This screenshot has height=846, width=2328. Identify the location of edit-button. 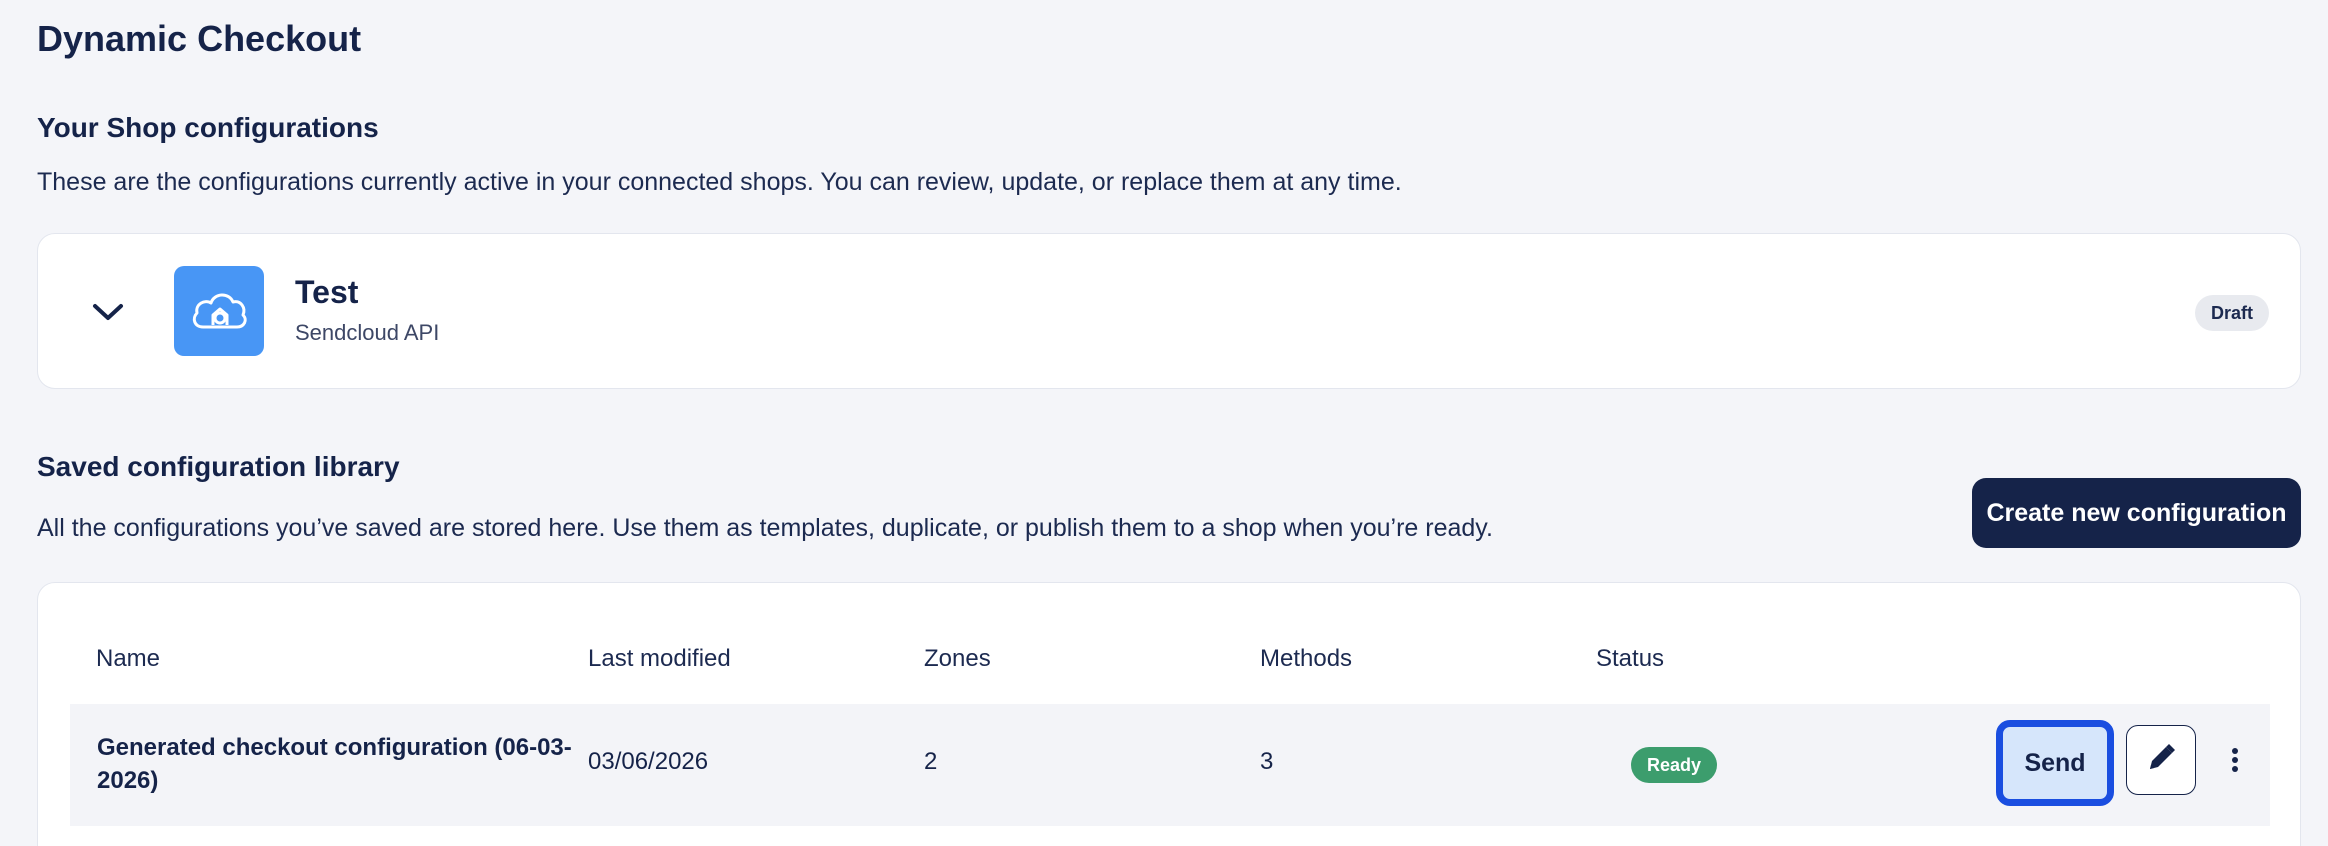
(2161, 760).